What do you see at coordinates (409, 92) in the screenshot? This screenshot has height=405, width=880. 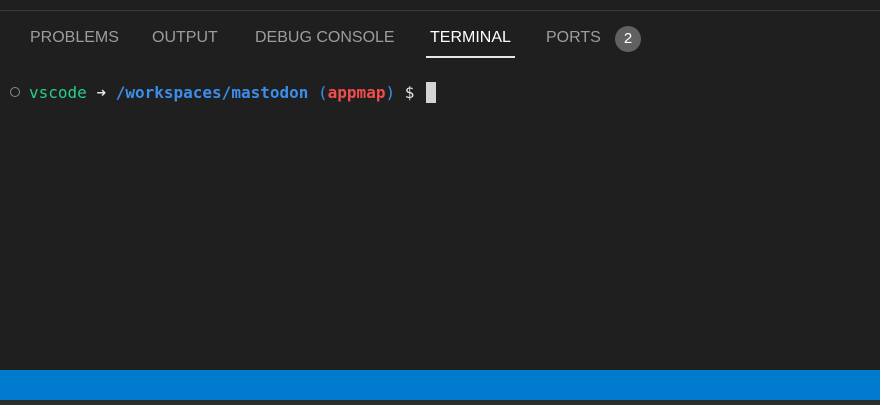 I see `prompt-symbol: $` at bounding box center [409, 92].